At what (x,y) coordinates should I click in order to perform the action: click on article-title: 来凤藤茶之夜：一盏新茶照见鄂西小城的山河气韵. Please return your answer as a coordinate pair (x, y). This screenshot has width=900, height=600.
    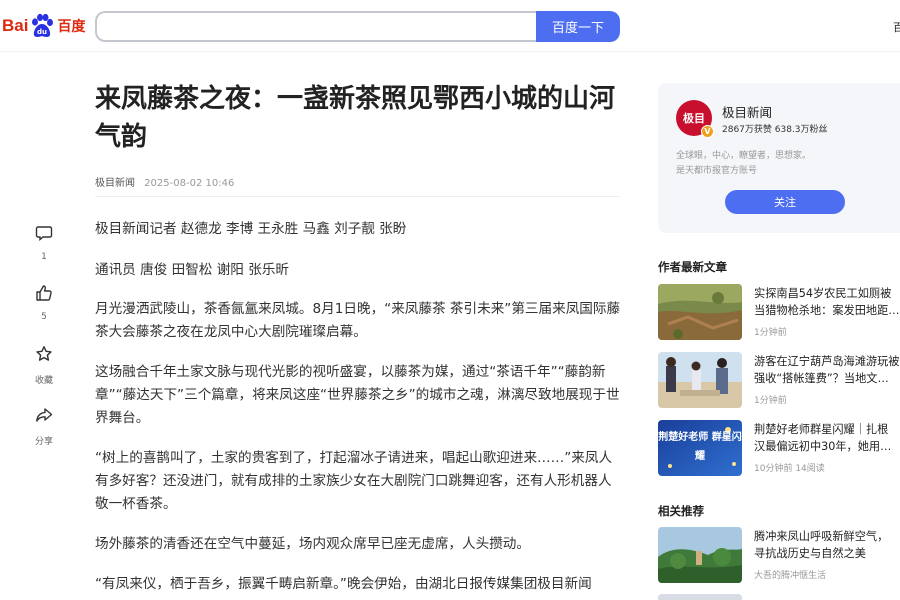
    Looking at the image, I should click on (355, 118).